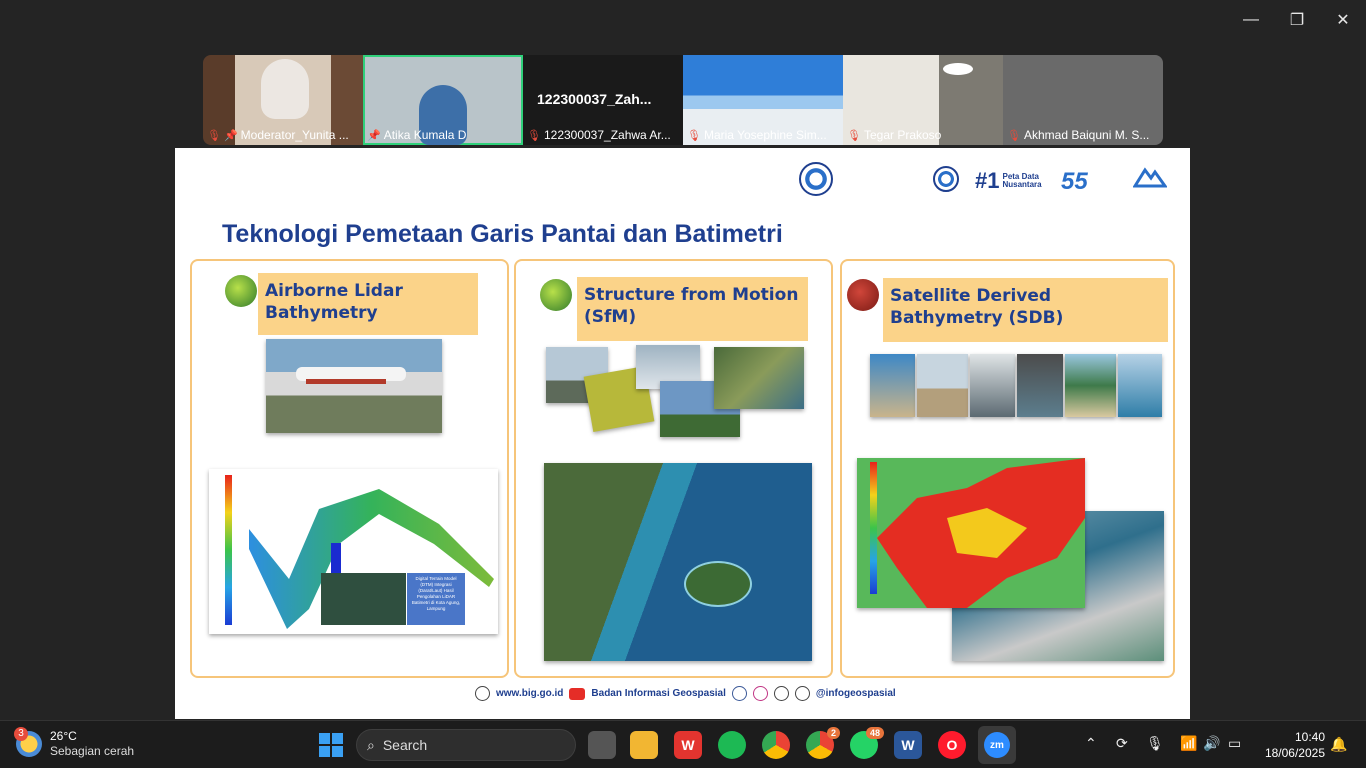 Image resolution: width=1366 pixels, height=768 pixels. I want to click on panel-title: Structure from Motion (SfM), so click(692, 309).